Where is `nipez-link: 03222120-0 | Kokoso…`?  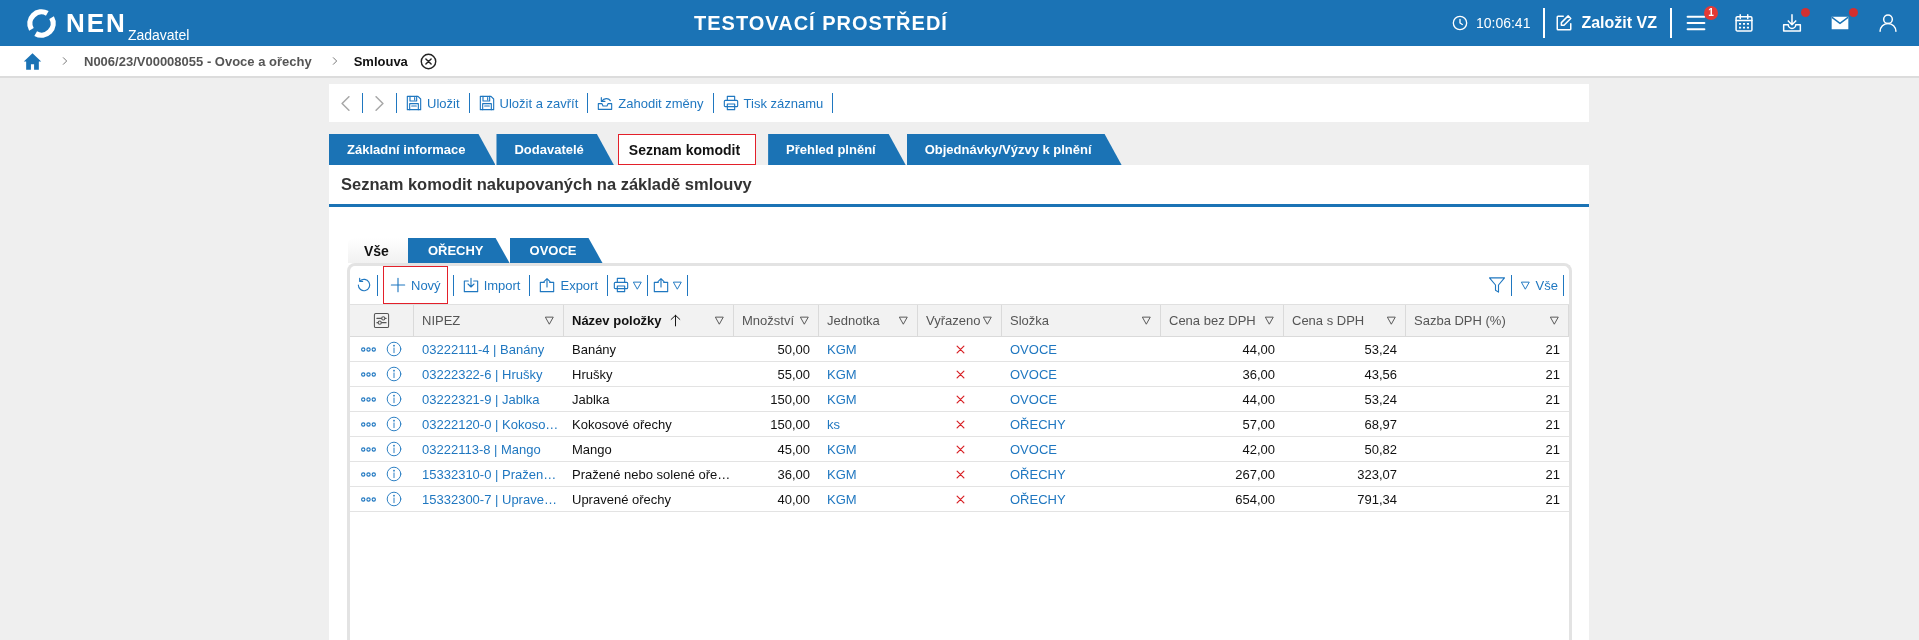 nipez-link: 03222120-0 | Kokoso… is located at coordinates (489, 424).